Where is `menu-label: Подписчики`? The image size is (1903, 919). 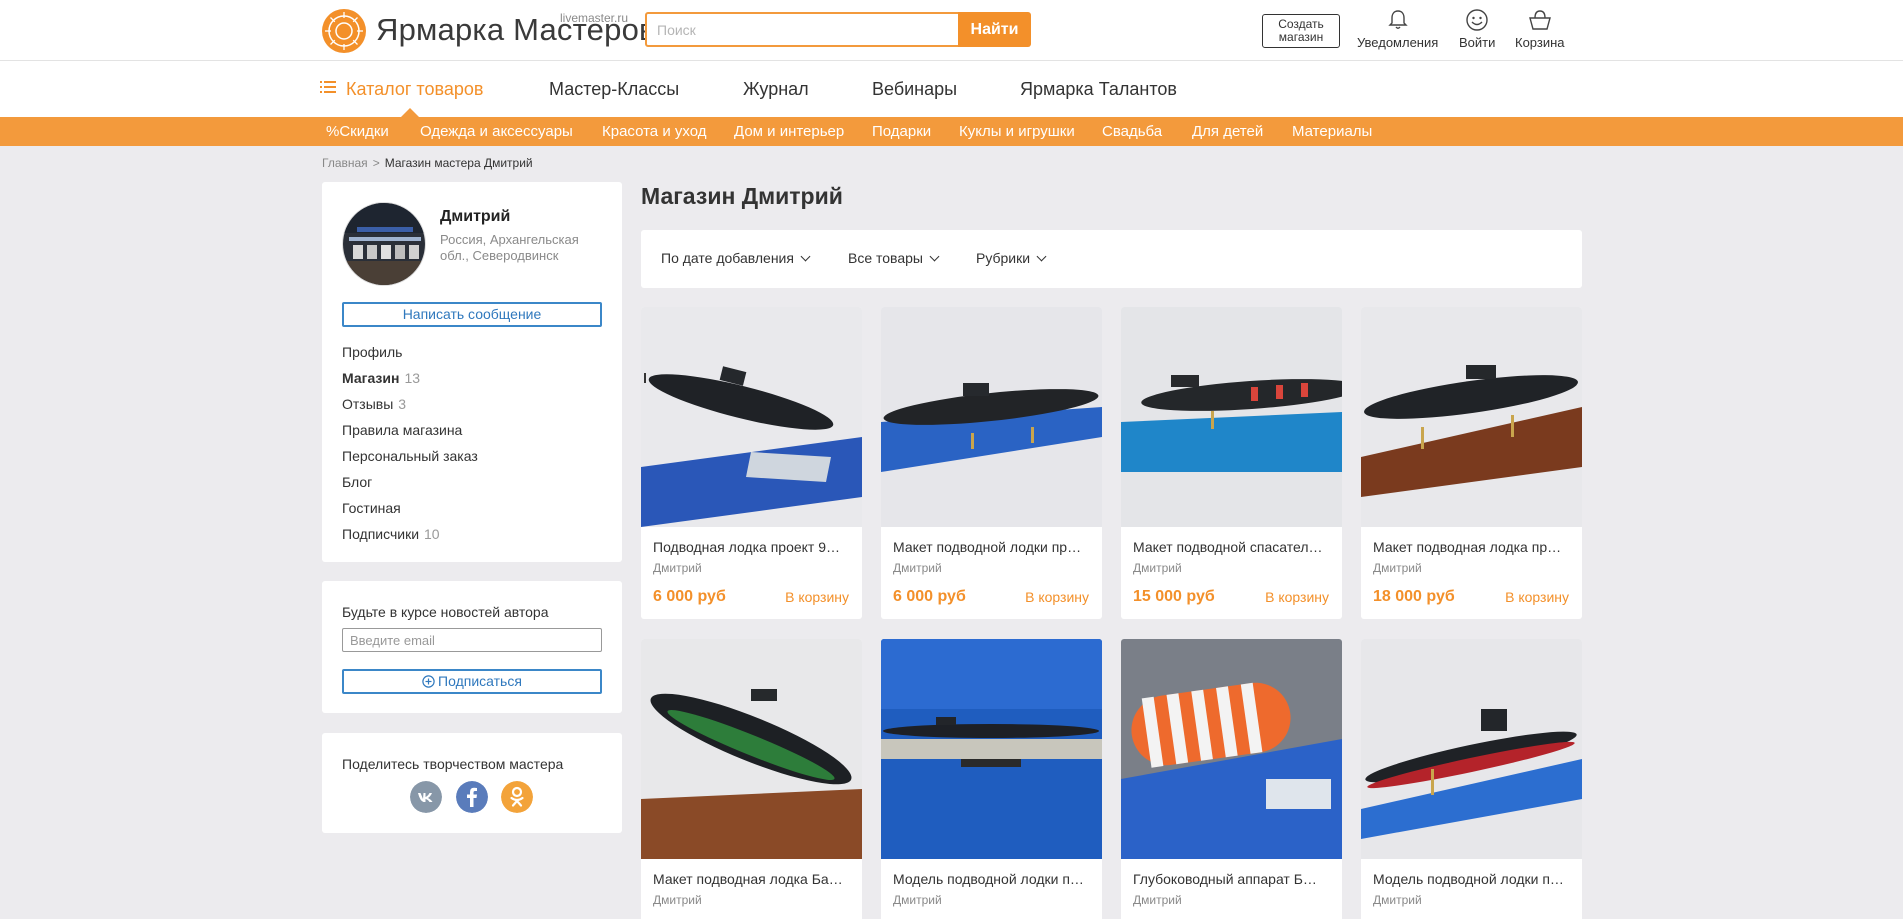
menu-label: Подписчики is located at coordinates (381, 534).